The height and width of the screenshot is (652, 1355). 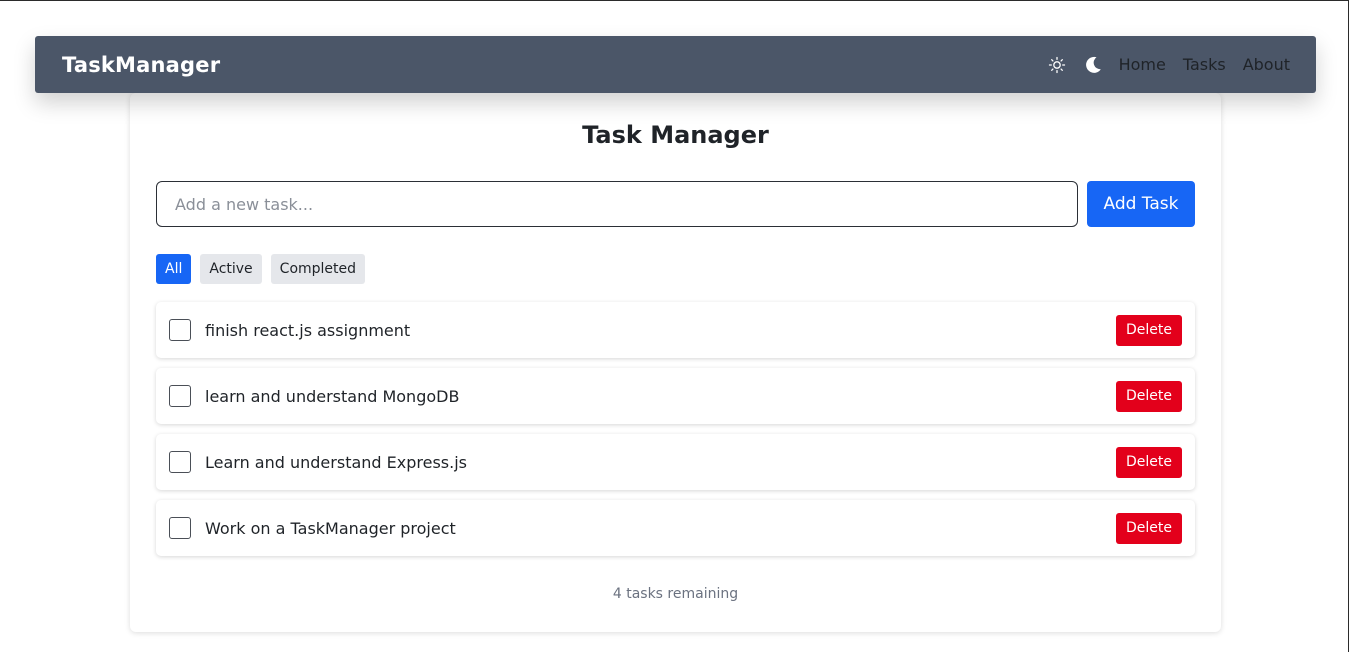 What do you see at coordinates (1351, 326) in the screenshot?
I see `window-right-border` at bounding box center [1351, 326].